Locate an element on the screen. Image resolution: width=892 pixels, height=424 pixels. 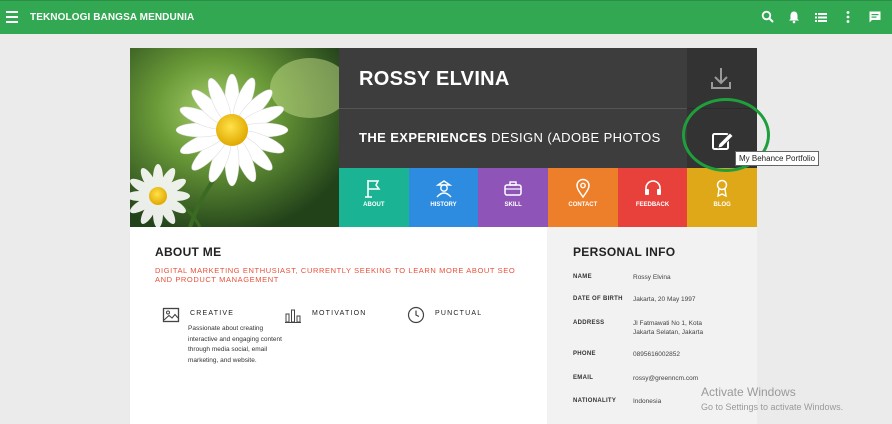
briefcase-icon is located at coordinates (513, 188).